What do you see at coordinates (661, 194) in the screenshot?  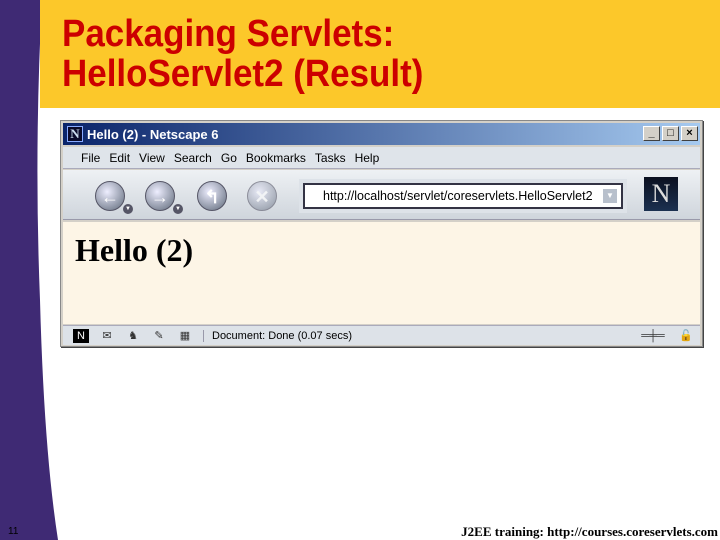 I see `netscape-logo: N` at bounding box center [661, 194].